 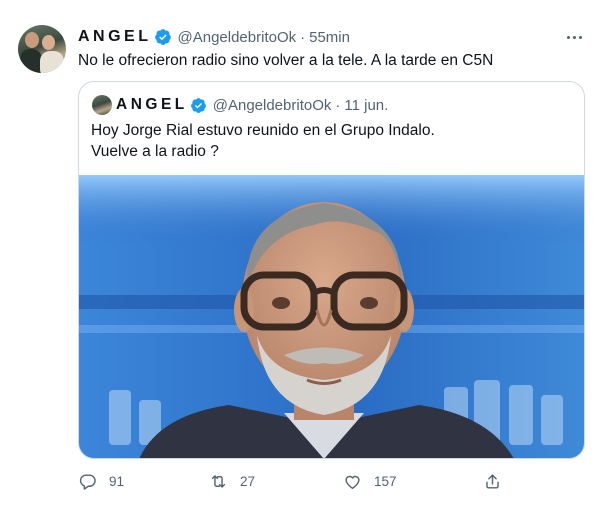 I want to click on like-count: 157, so click(x=385, y=481).